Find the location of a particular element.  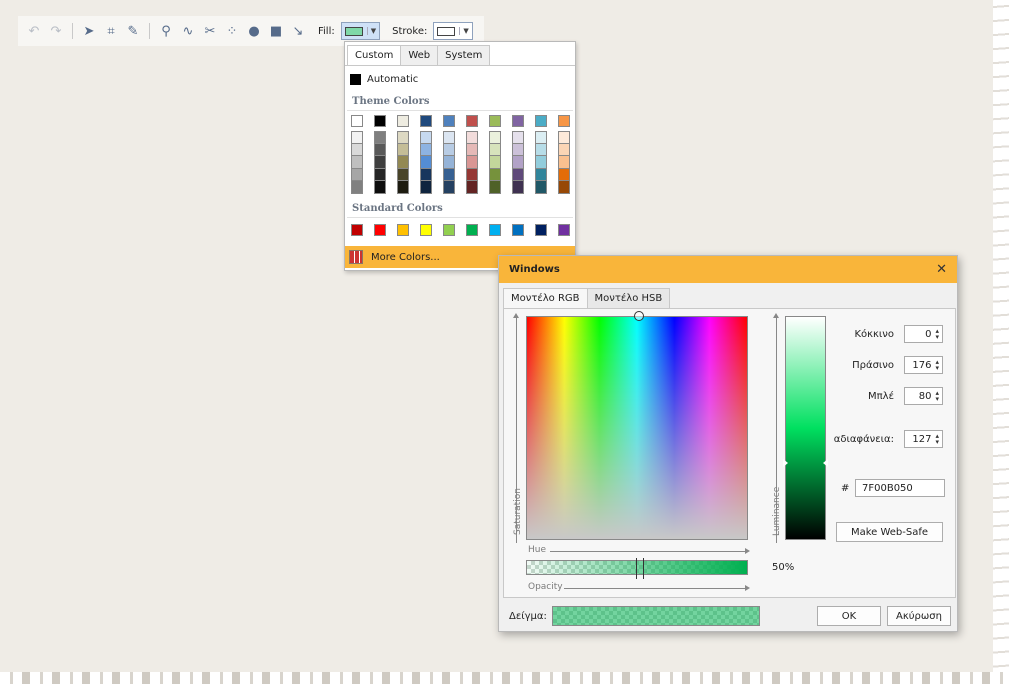

opacity-slider-thumb is located at coordinates (640, 568).